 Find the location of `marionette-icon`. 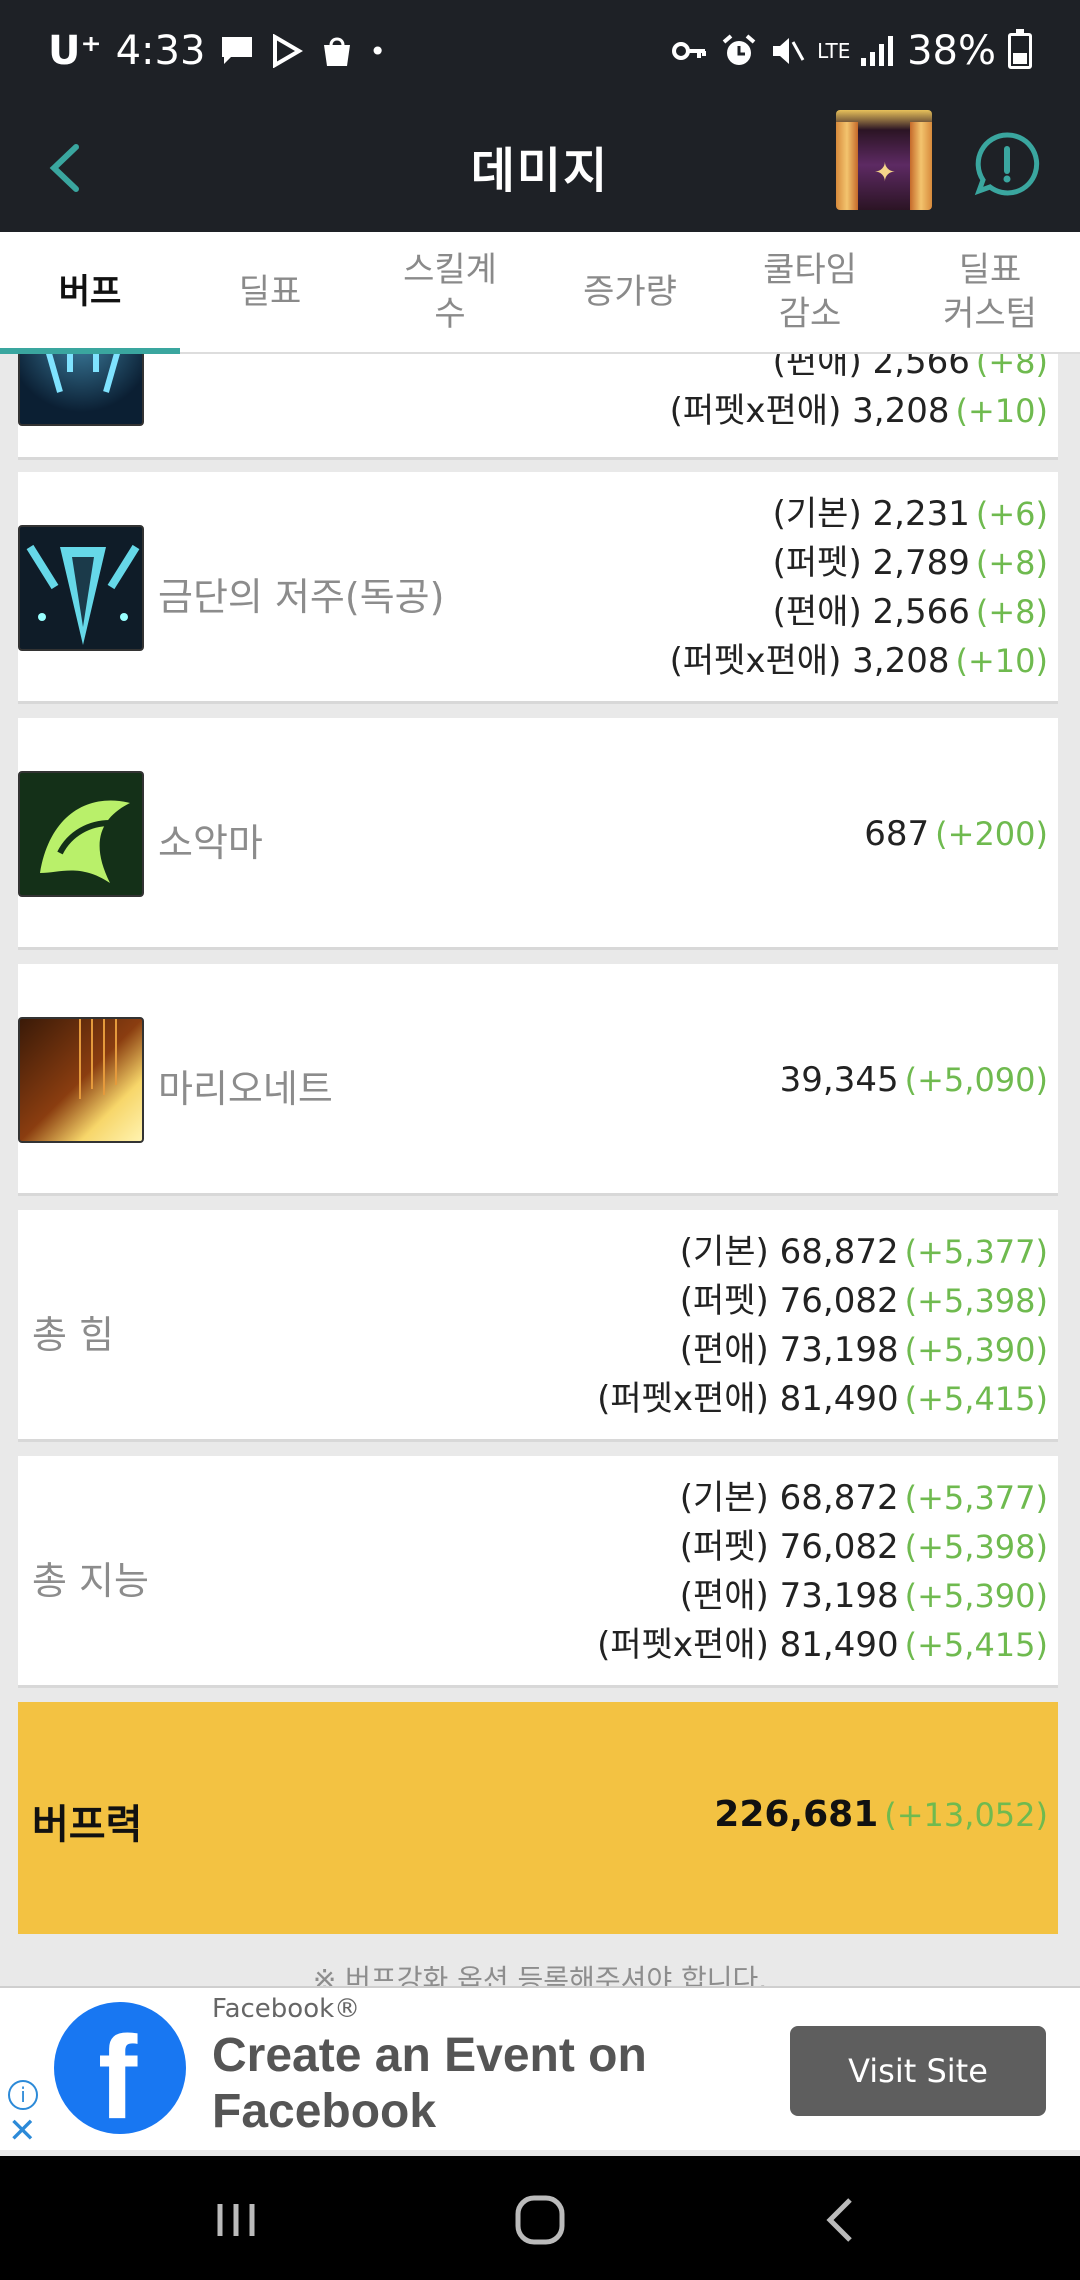

marionette-icon is located at coordinates (81, 1080).